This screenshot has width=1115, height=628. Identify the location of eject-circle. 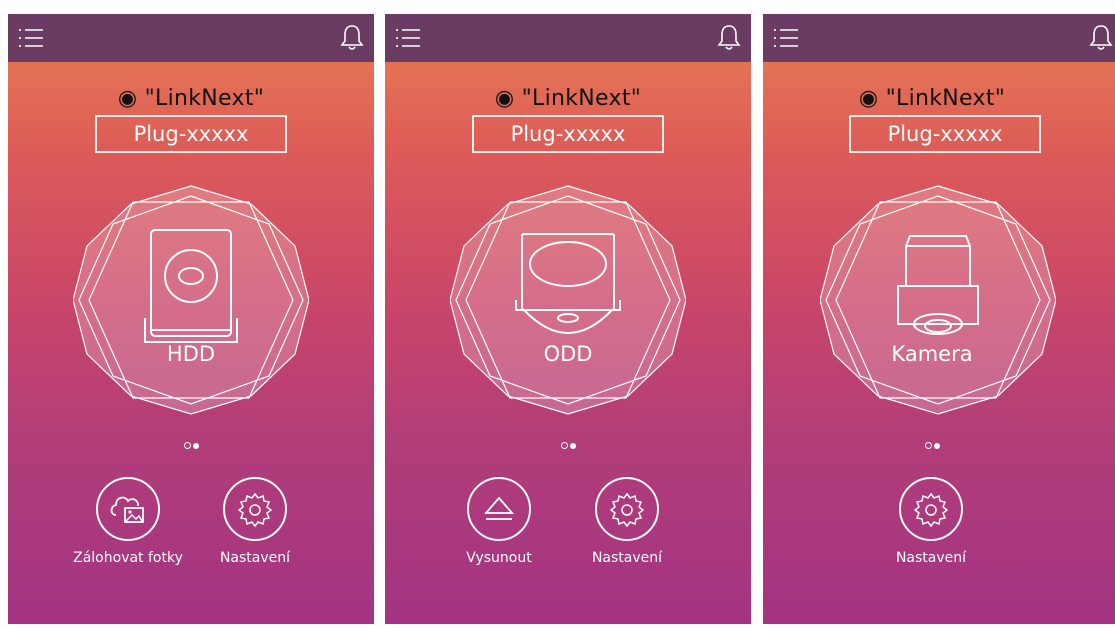
(499, 509).